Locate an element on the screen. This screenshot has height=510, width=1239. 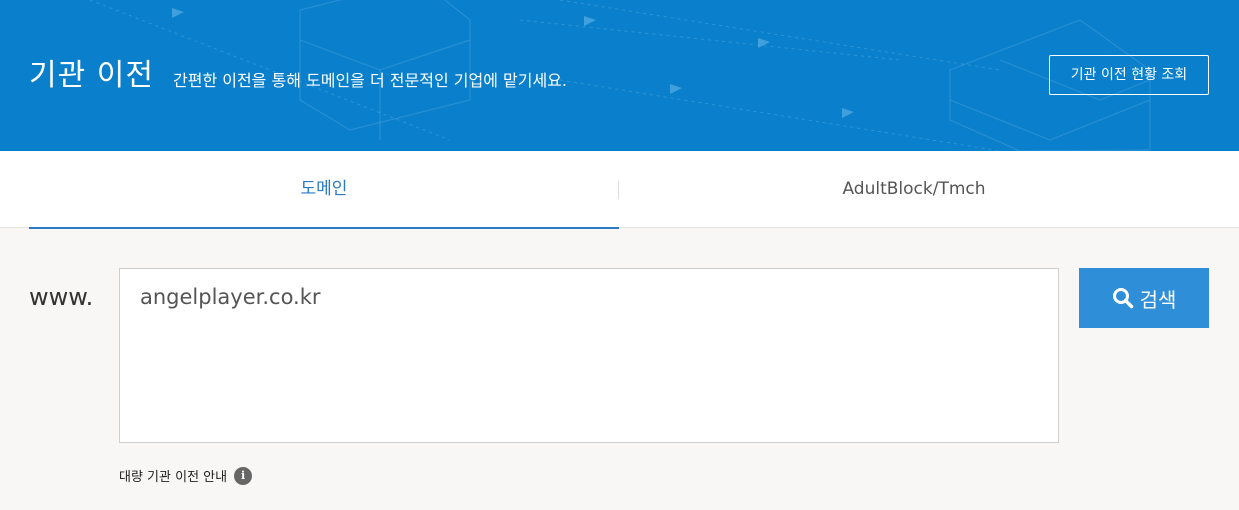
tab-adultblock-tmch: AdultBlock/Tmch is located at coordinates (914, 189).